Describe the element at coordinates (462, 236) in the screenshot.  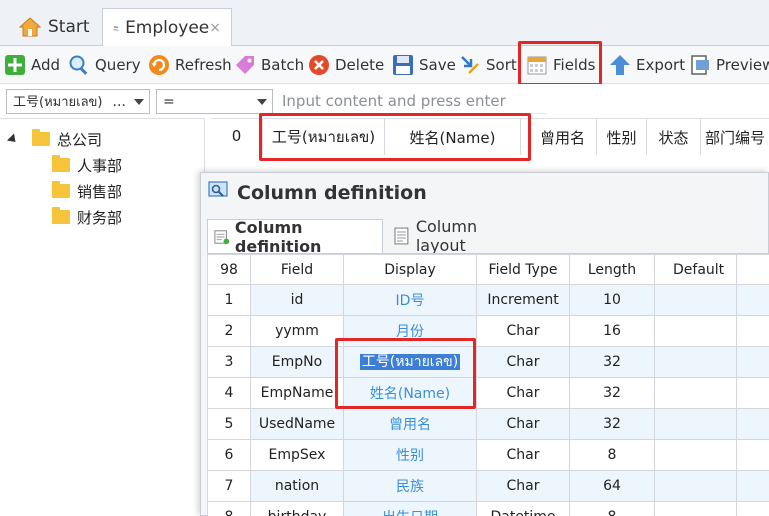
I see `tab-column-layout: Column layout` at that location.